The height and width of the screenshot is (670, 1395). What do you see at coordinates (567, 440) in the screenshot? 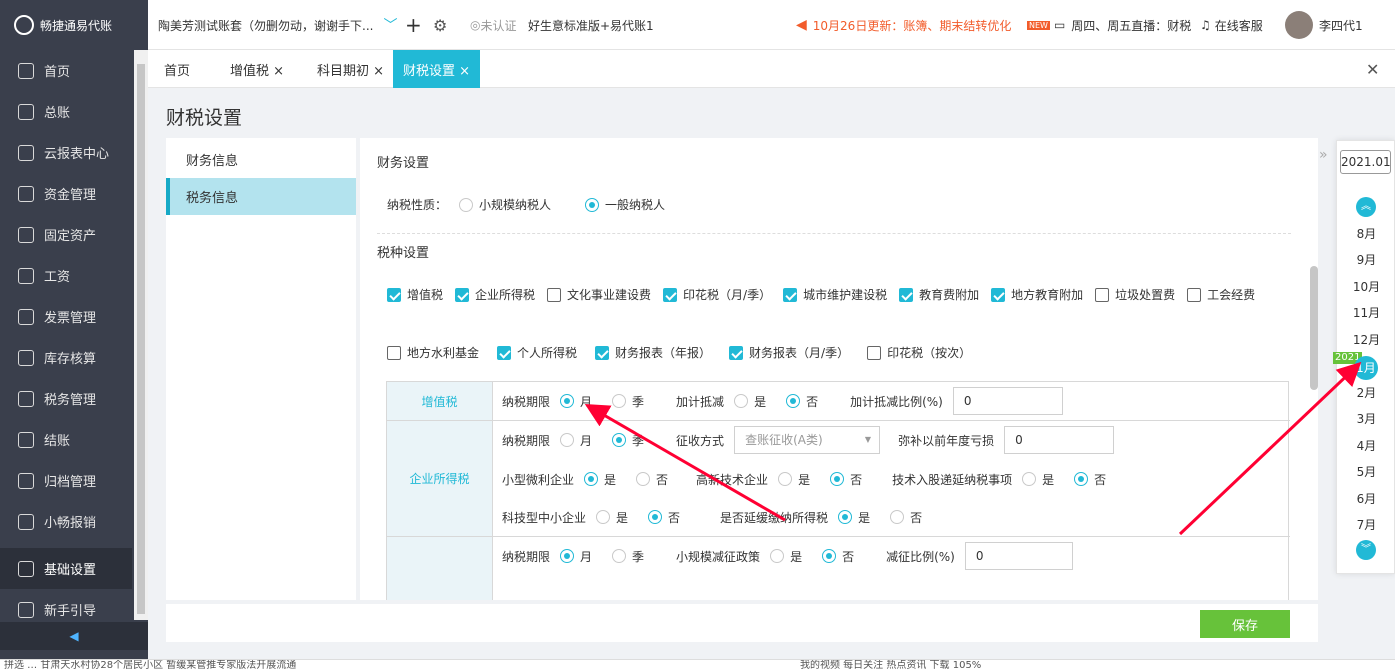
I see `radio-cit-month` at bounding box center [567, 440].